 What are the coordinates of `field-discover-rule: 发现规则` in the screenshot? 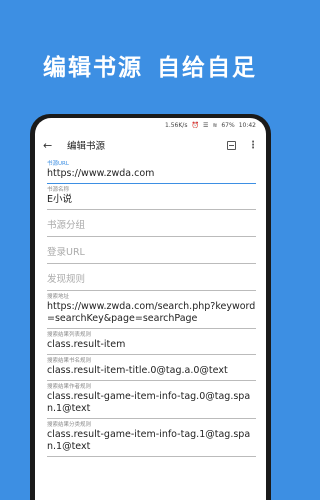 It's located at (151, 277).